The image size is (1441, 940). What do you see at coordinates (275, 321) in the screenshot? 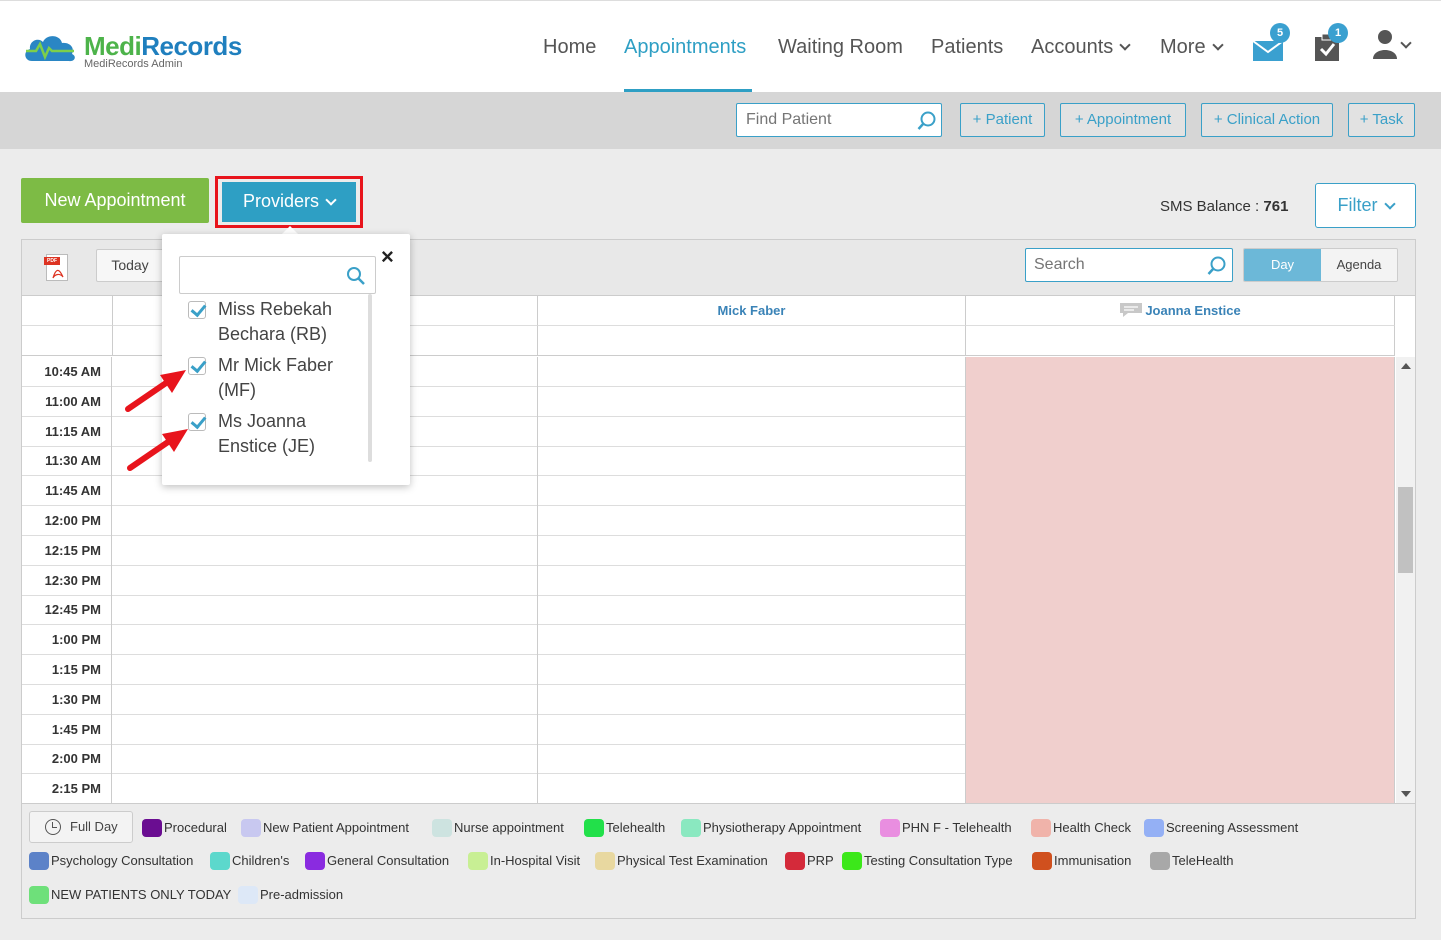
I see `provider-option-label: Miss Rebekah Bechara (RB)` at bounding box center [275, 321].